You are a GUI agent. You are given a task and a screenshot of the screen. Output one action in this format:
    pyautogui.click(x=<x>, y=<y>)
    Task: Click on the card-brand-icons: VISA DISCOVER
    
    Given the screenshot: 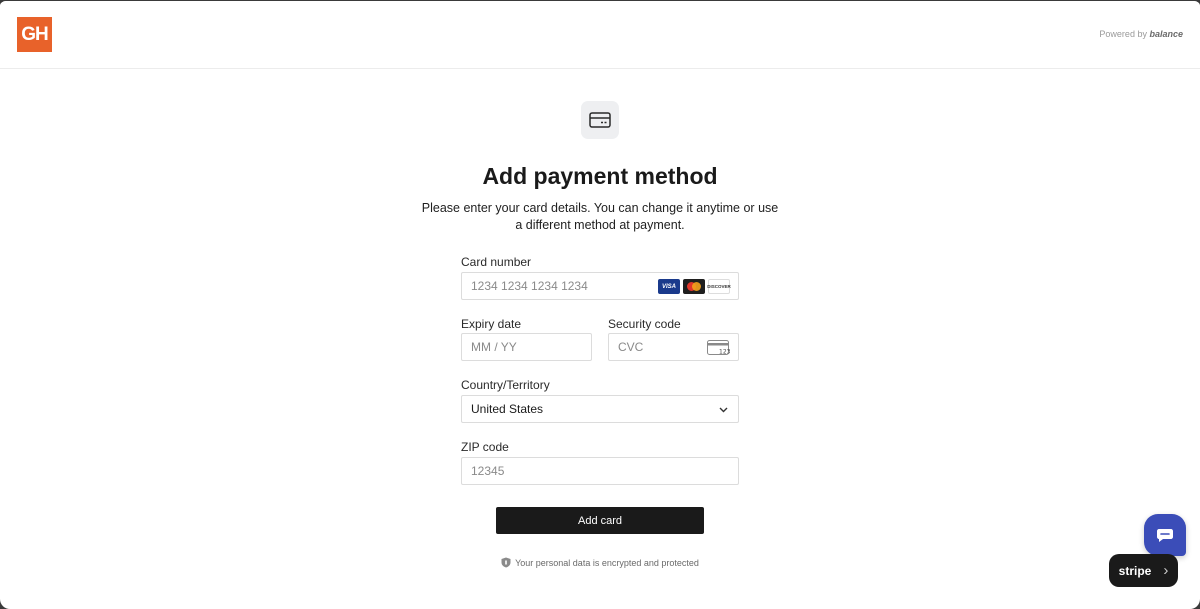 What is the action you would take?
    pyautogui.click(x=694, y=286)
    